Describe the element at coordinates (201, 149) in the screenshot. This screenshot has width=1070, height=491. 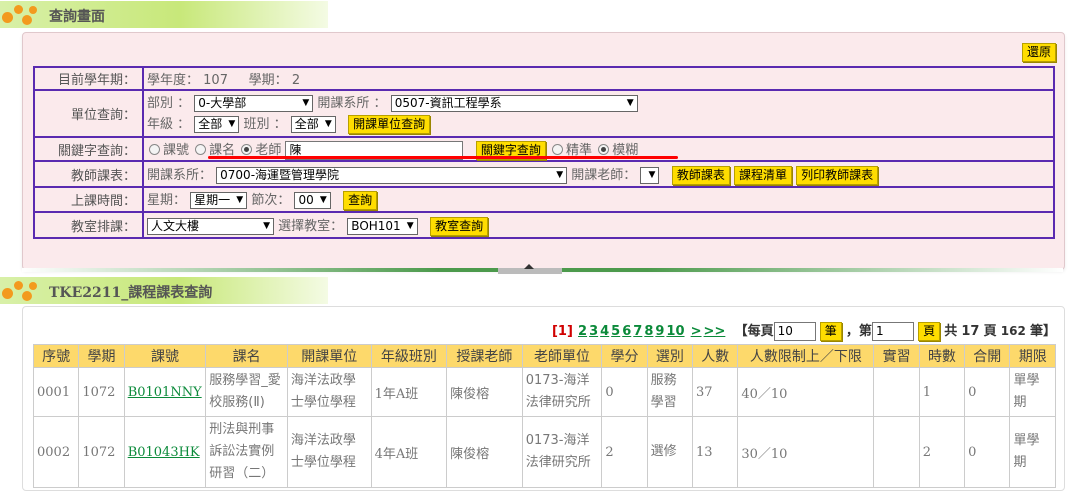
I see `radio-name` at that location.